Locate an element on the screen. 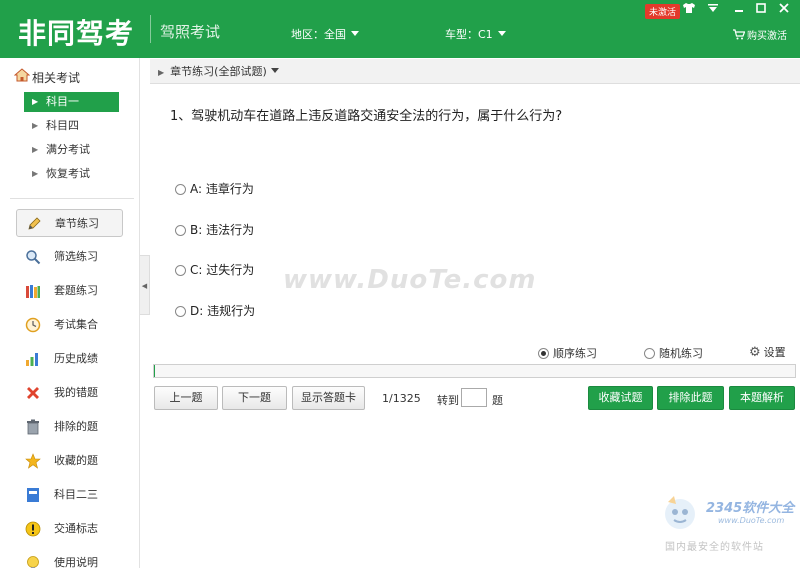 The width and height of the screenshot is (800, 568). star-icon is located at coordinates (33, 461).